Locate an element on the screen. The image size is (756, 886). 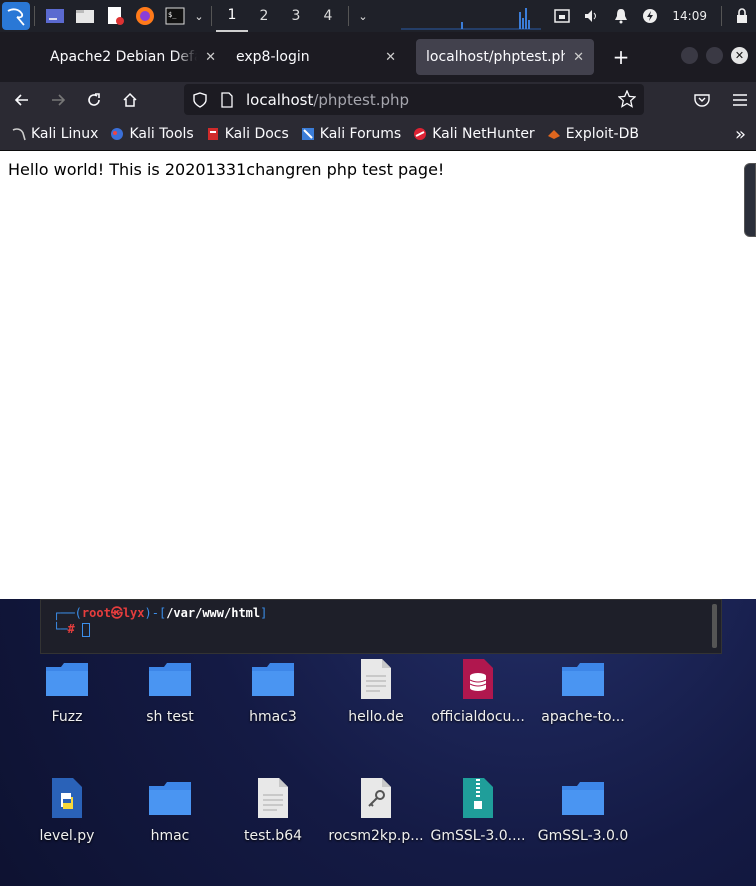
desktop-icon-label: sh test is located at coordinates (170, 717).